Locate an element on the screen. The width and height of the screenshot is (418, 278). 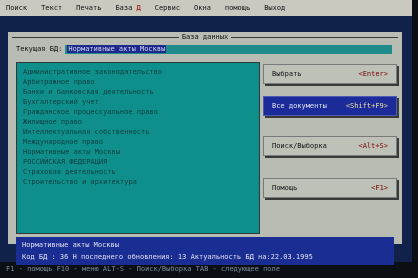
menu-print: Печать is located at coordinates (88, 8).